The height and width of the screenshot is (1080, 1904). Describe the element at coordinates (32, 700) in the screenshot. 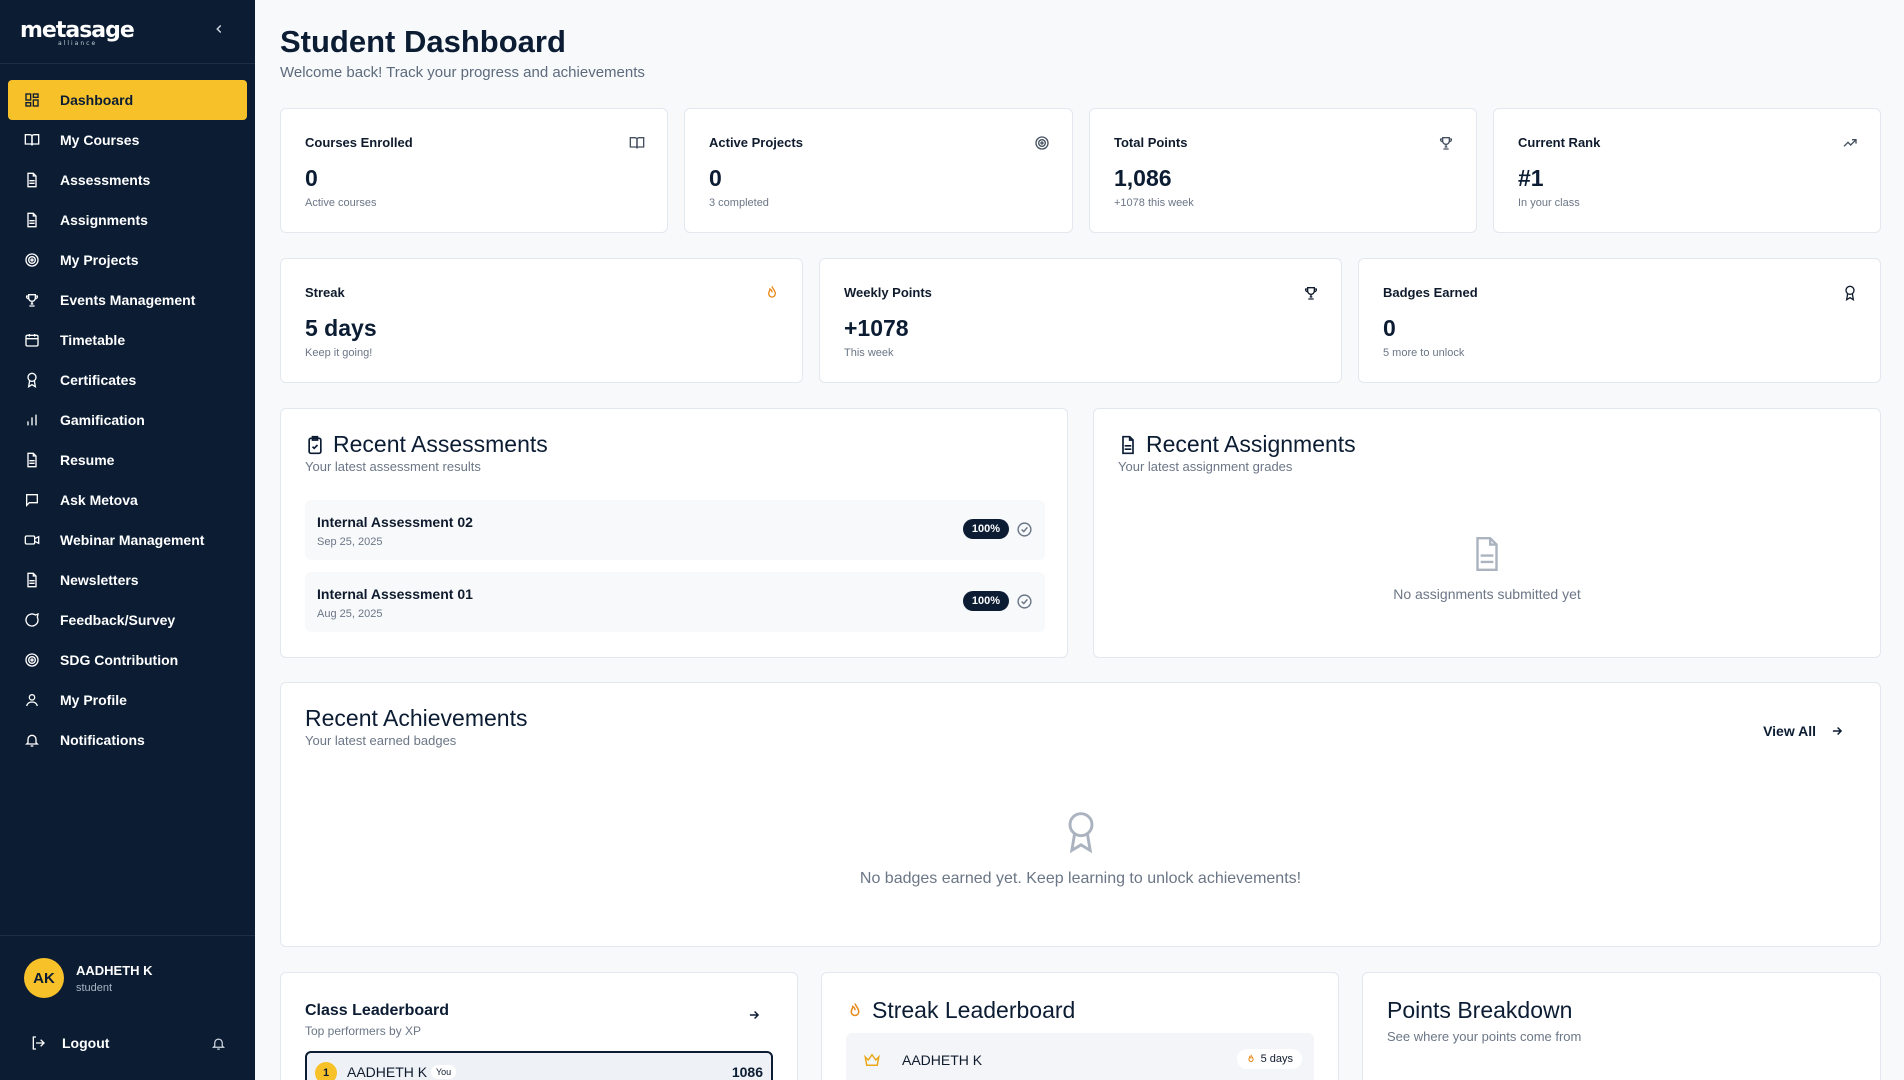

I see `user-icon` at that location.